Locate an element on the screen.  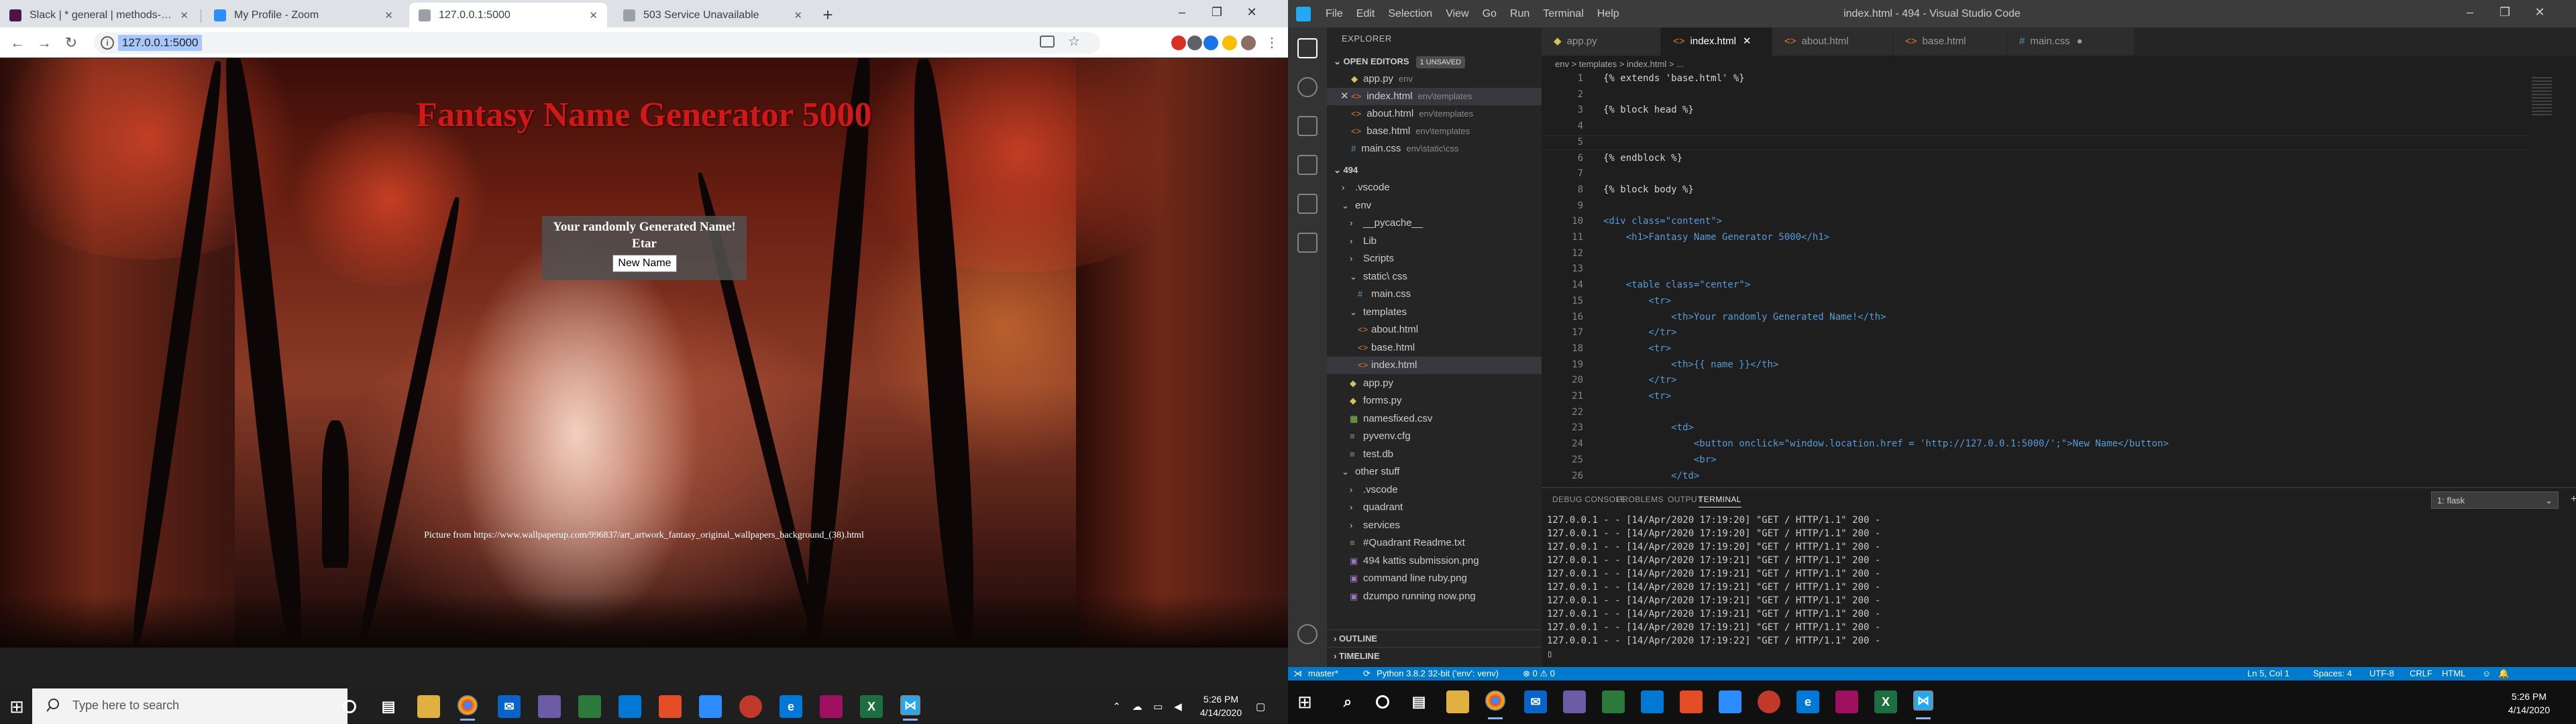
file-tree-item: › Lib is located at coordinates (1434, 241).